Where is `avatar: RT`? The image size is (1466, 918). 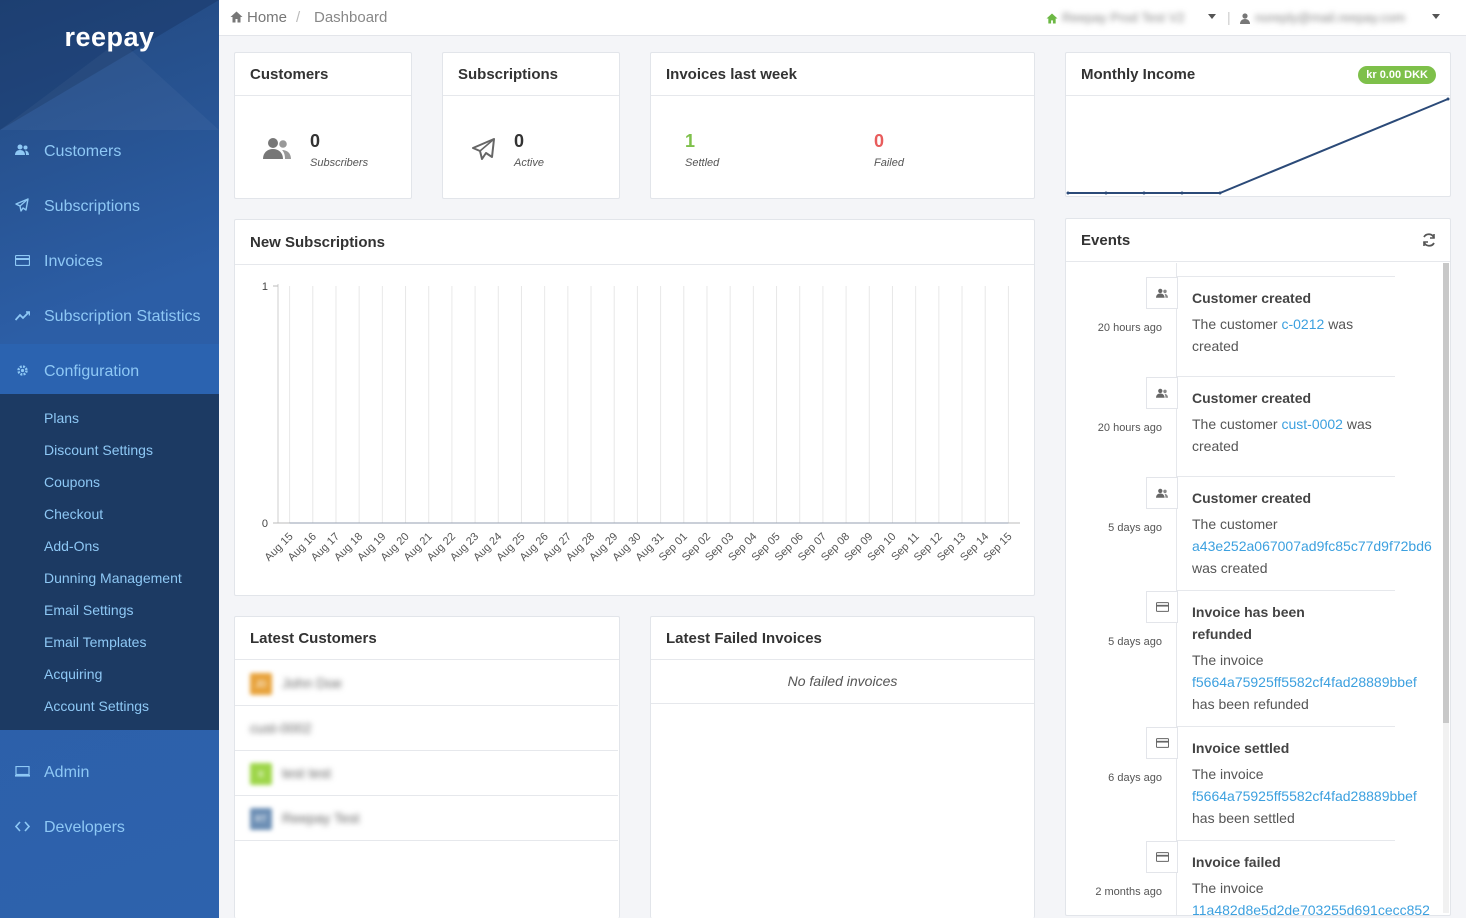
avatar: RT is located at coordinates (261, 819).